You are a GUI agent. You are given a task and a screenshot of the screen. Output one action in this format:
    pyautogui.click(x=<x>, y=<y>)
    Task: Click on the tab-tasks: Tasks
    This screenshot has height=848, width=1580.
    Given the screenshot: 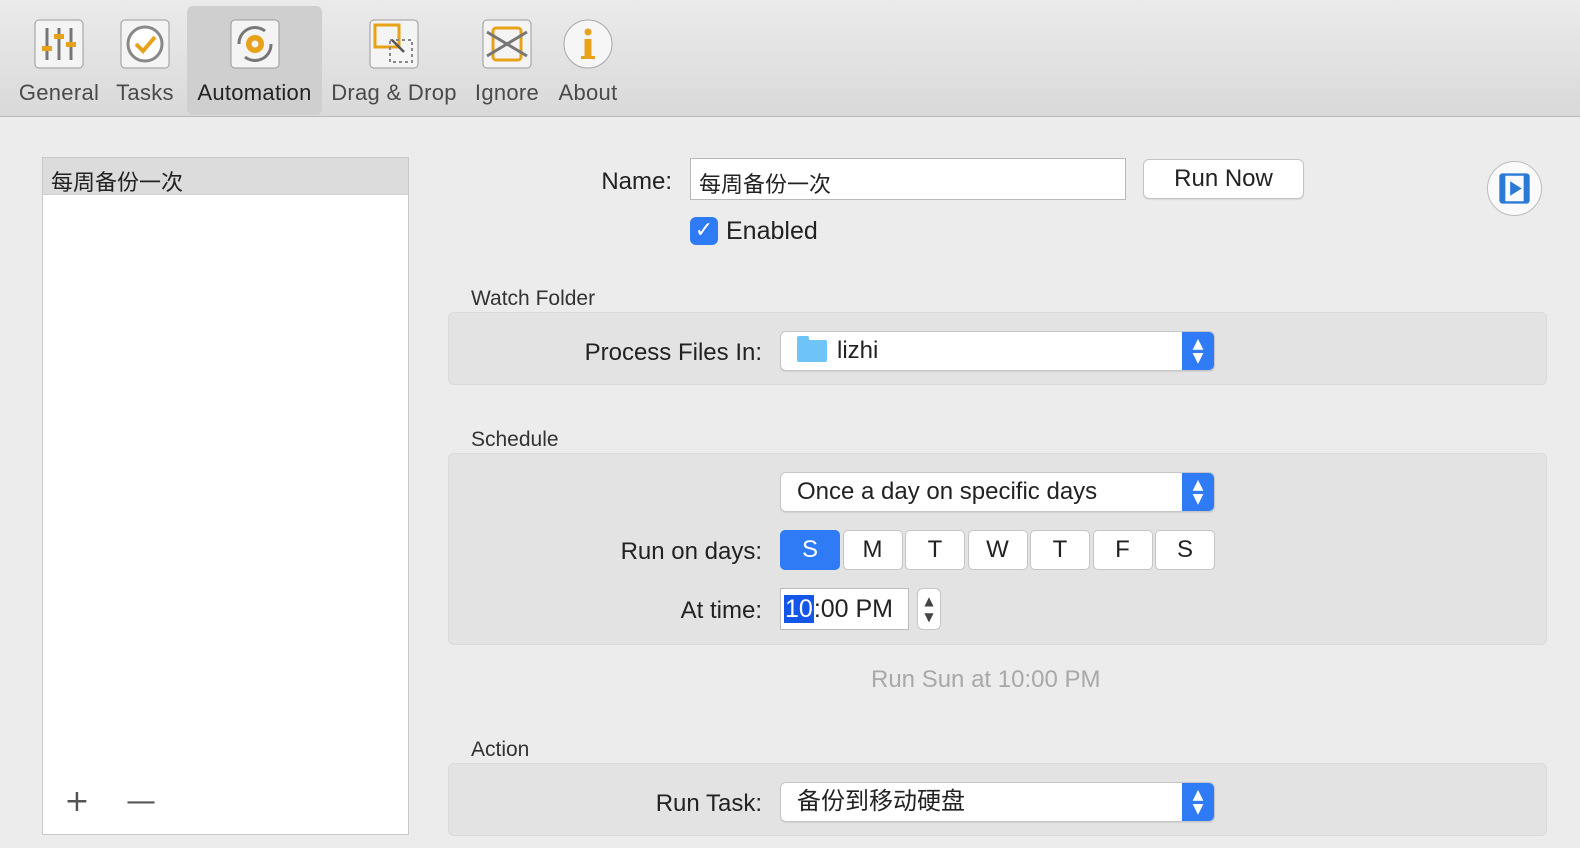 What is the action you would take?
    pyautogui.click(x=145, y=60)
    